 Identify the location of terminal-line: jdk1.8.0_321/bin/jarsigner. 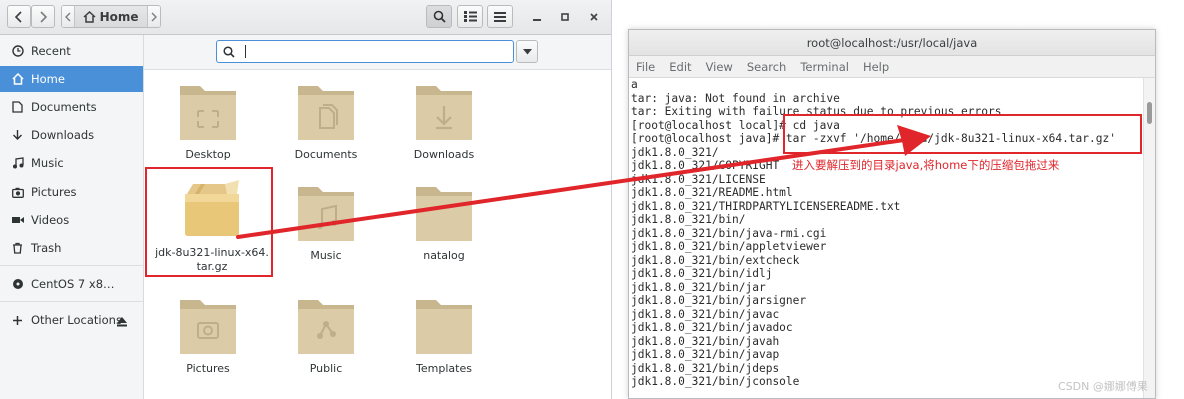
(719, 300).